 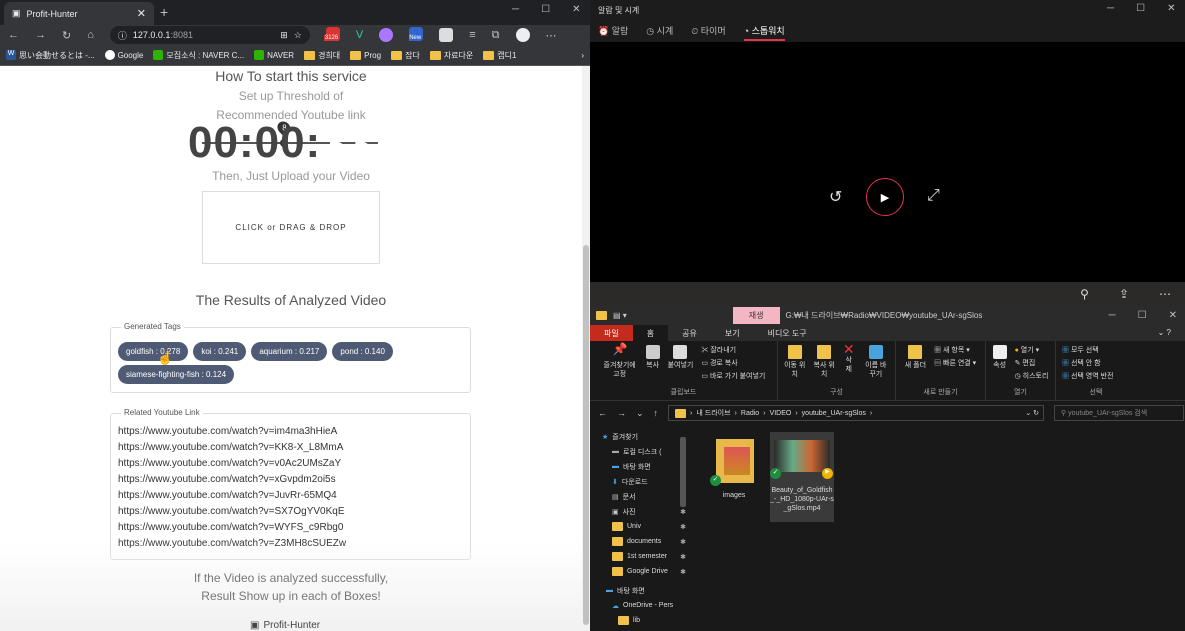 What do you see at coordinates (787, 333) in the screenshot?
I see `tab-video-tools: 비디오 도구` at bounding box center [787, 333].